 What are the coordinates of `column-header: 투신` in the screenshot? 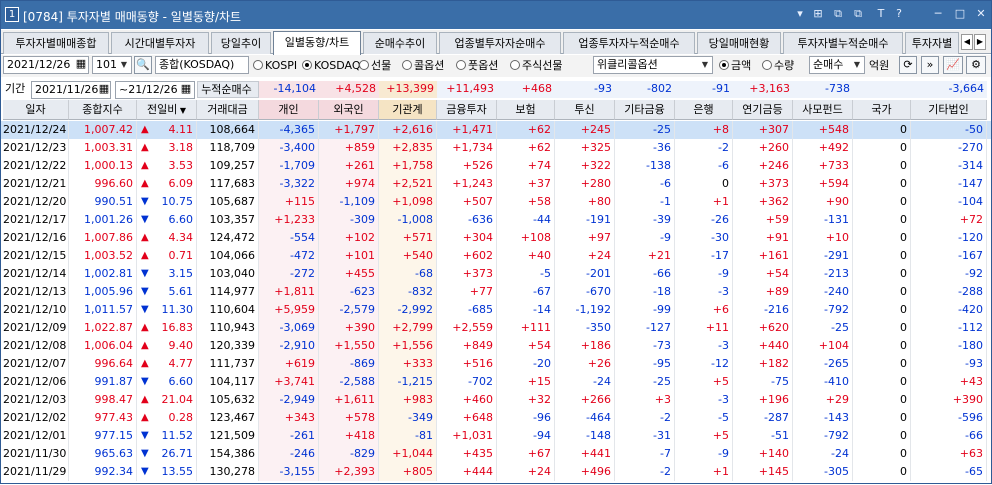 It's located at (585, 110).